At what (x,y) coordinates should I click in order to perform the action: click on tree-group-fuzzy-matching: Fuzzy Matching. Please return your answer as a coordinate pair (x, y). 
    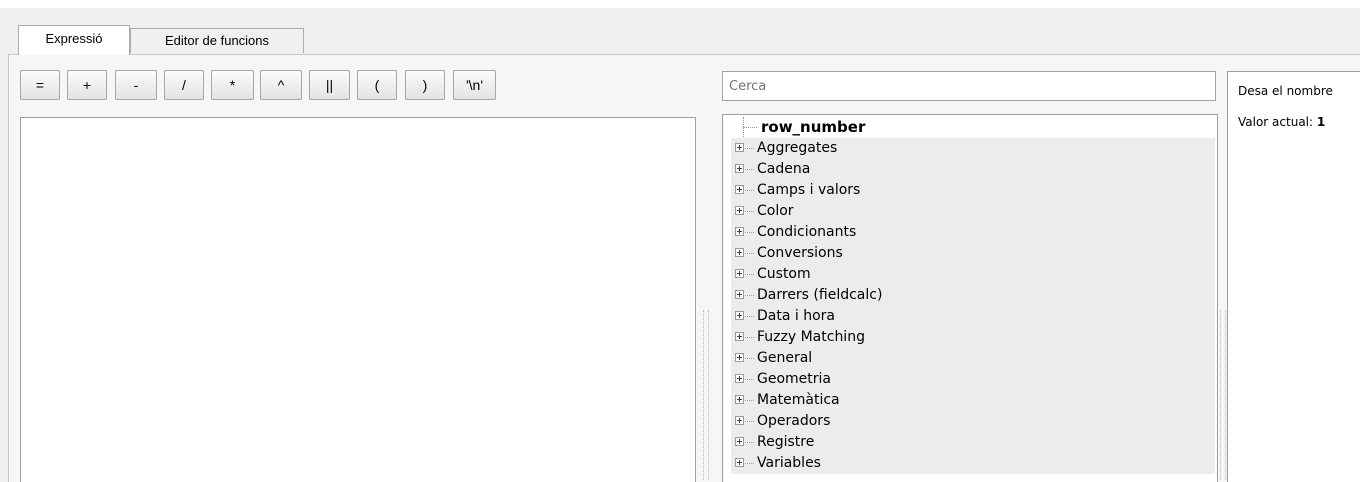
    Looking at the image, I should click on (973, 337).